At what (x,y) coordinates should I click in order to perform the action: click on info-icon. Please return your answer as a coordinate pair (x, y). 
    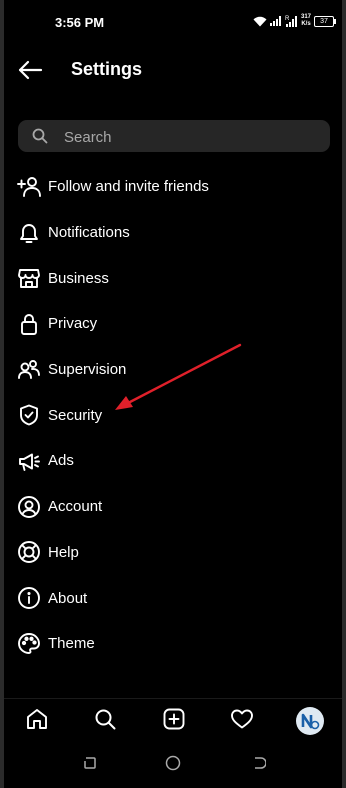
    Looking at the image, I should click on (29, 598).